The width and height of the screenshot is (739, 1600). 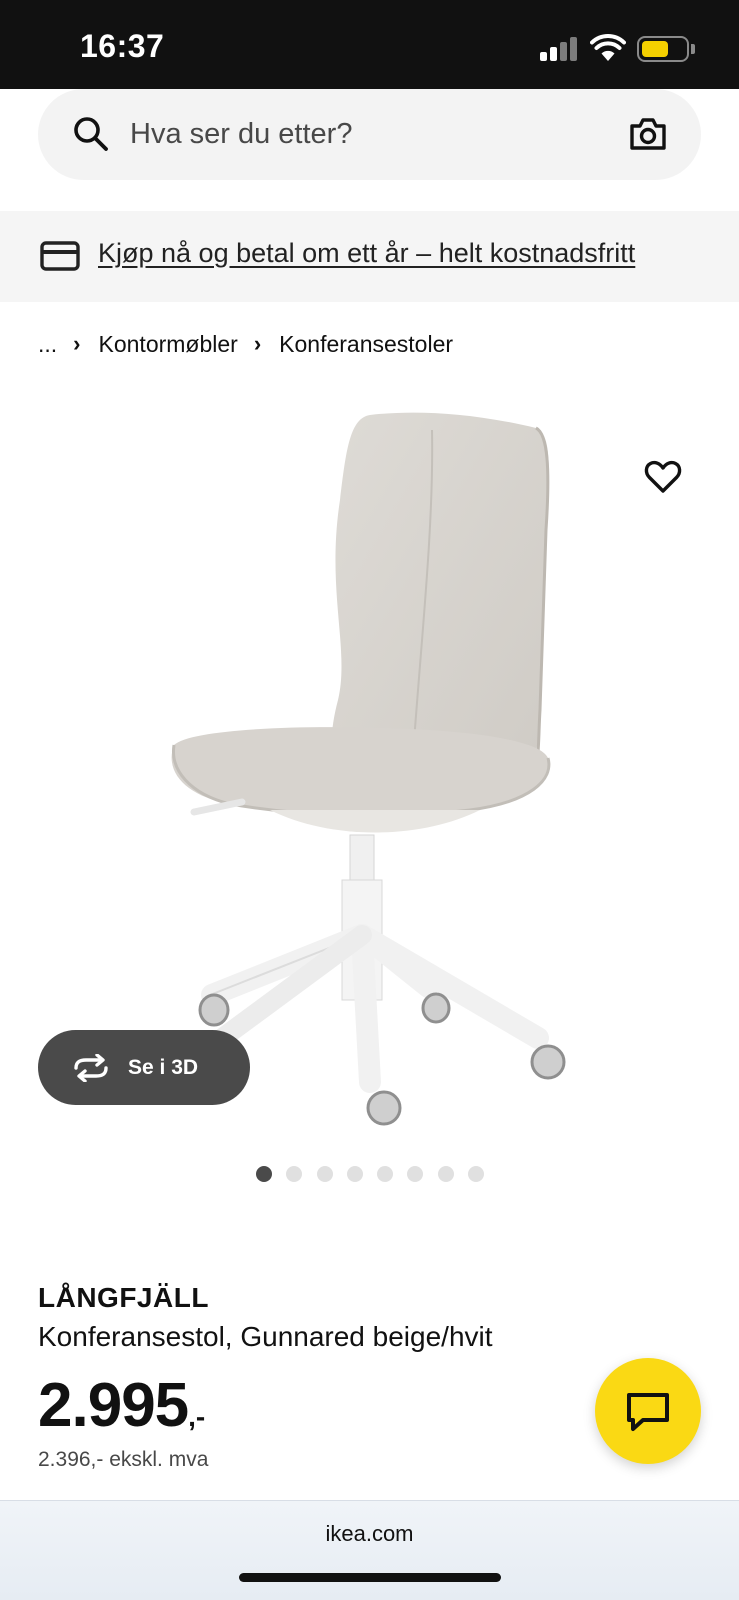 What do you see at coordinates (163, 1067) in the screenshot?
I see `view-3d-label: Se i 3D` at bounding box center [163, 1067].